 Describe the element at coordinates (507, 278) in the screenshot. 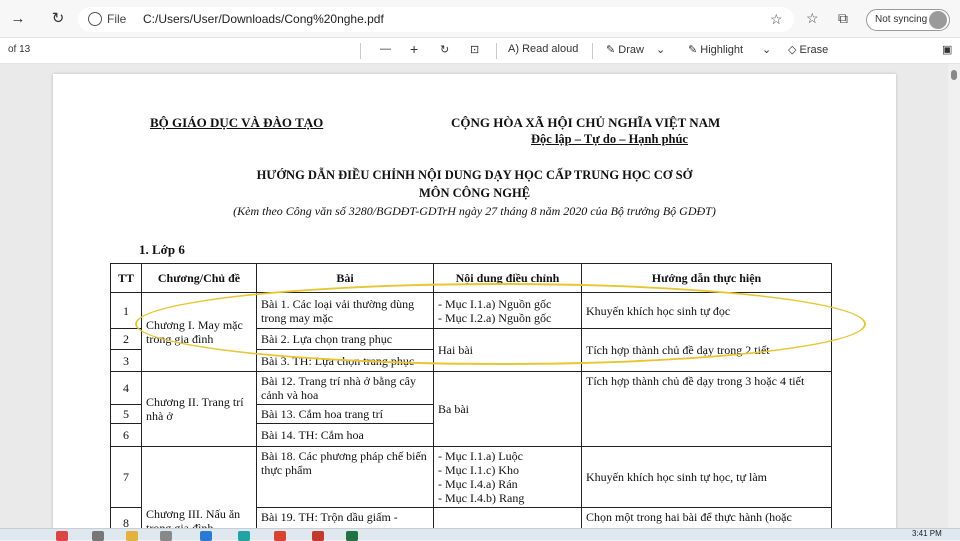

I see `col-header: Nội dung điều chỉnh` at that location.